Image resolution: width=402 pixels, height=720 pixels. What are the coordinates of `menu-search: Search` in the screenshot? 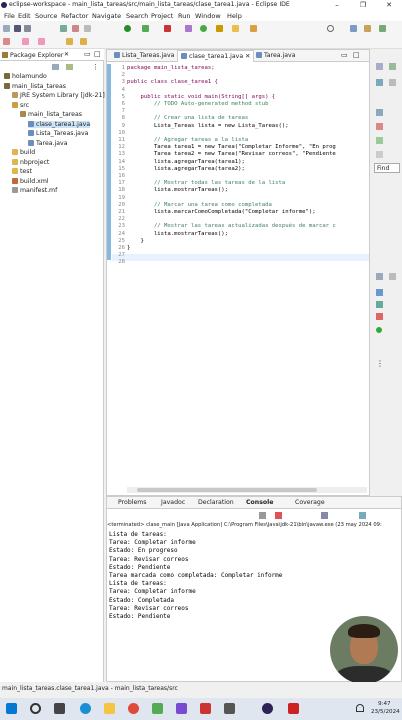 It's located at (137, 16).